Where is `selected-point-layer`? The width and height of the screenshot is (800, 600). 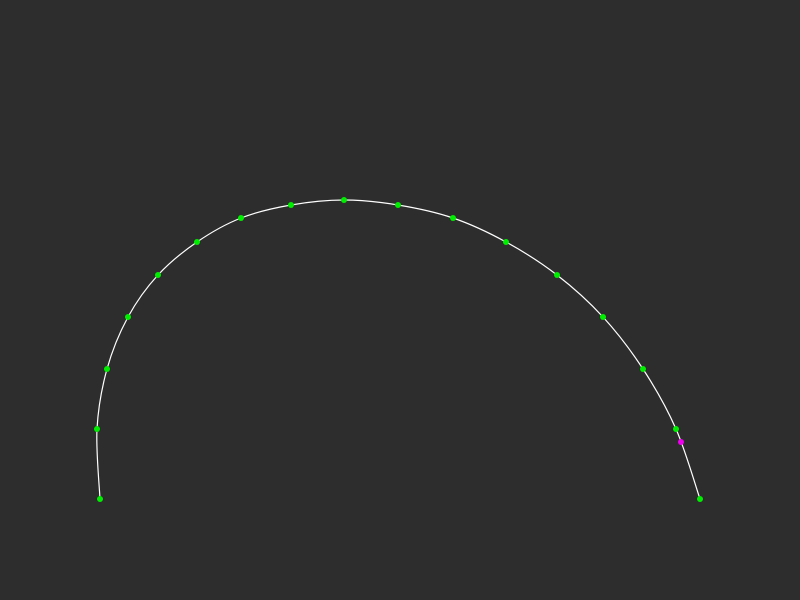
selected-point-layer is located at coordinates (681, 442).